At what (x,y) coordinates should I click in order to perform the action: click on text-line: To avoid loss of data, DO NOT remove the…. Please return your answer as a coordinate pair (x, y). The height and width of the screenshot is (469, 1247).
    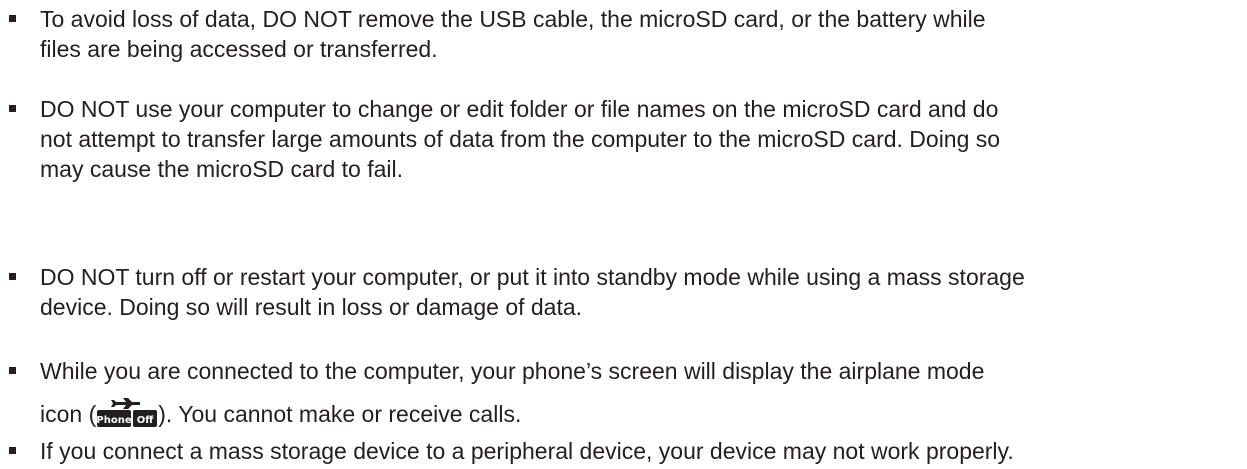
    Looking at the image, I should click on (513, 19).